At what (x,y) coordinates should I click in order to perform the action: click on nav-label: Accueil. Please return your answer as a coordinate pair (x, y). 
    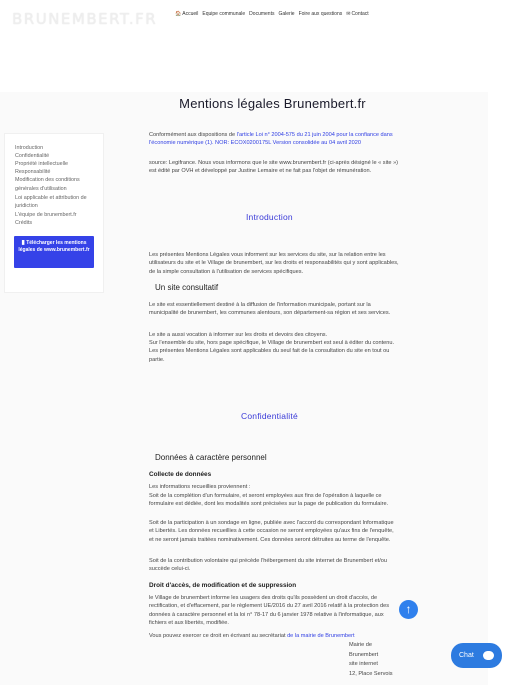
    Looking at the image, I should click on (190, 14).